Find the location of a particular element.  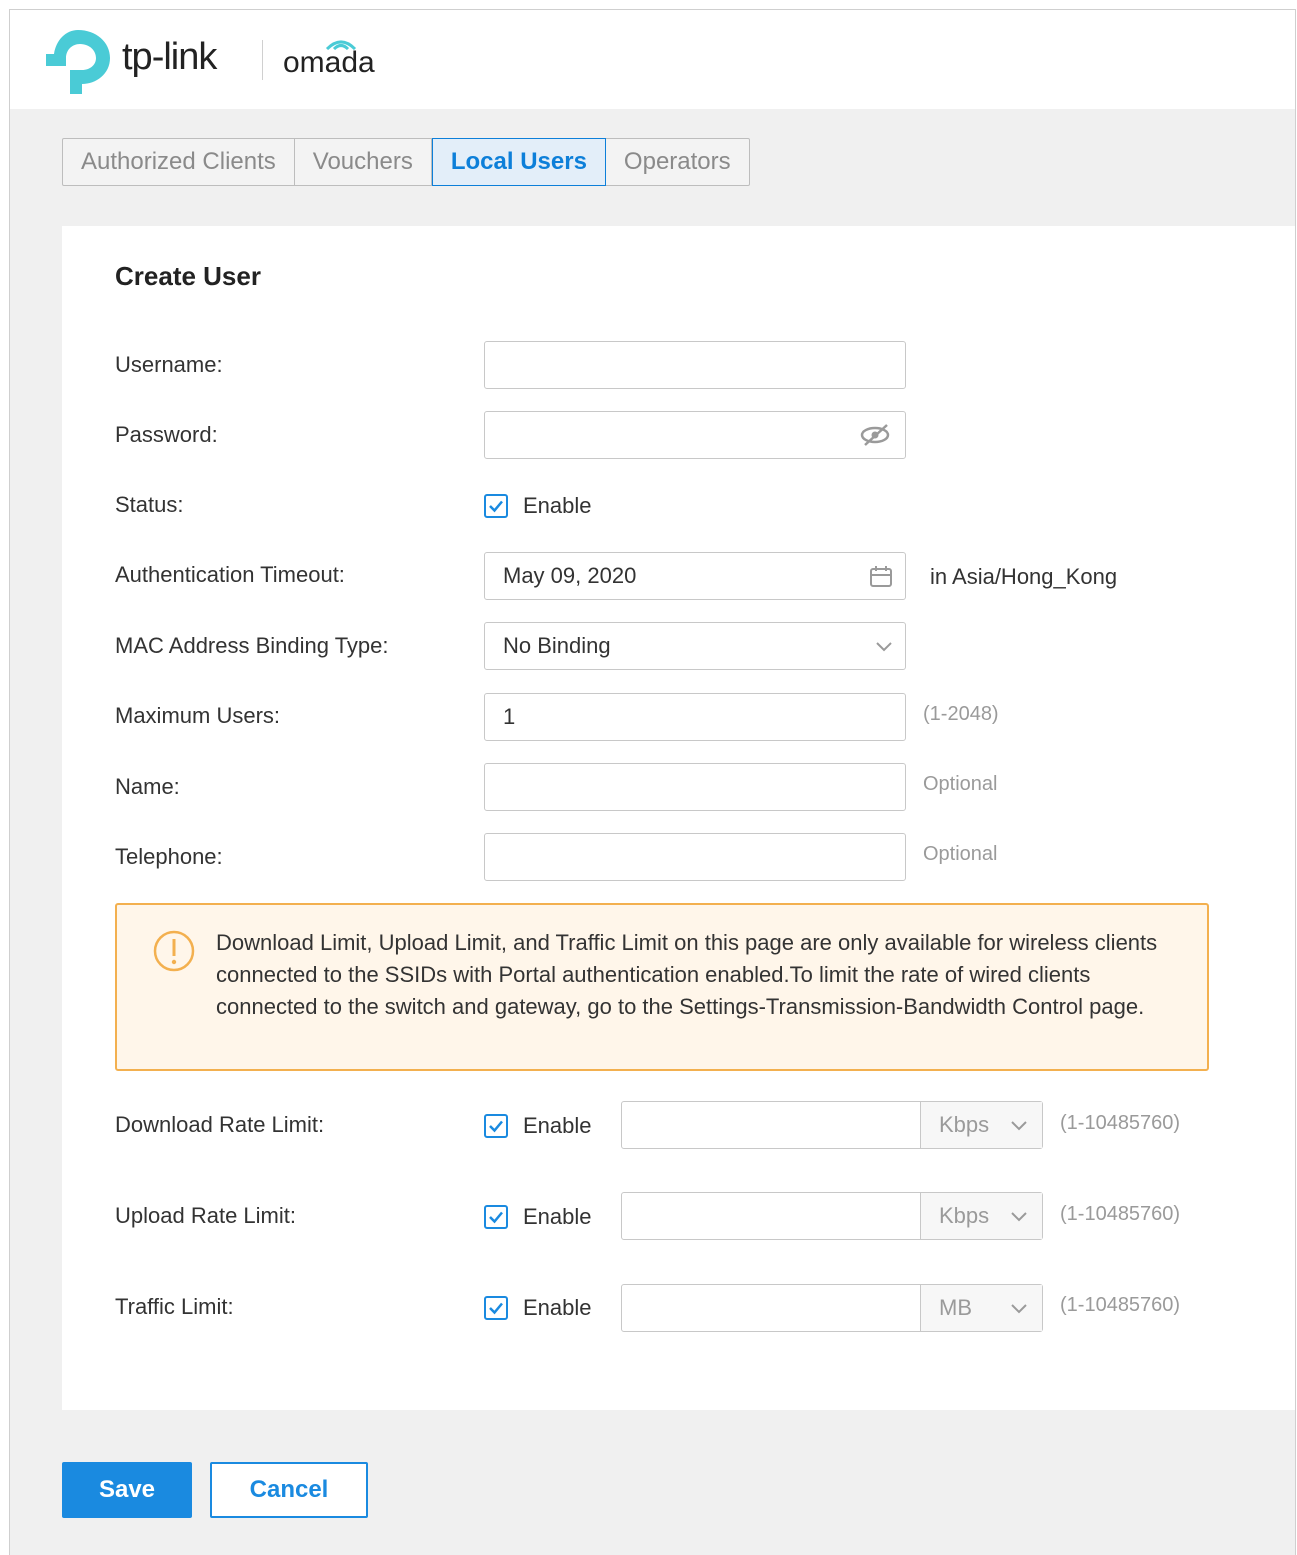

download-limit-checkbox is located at coordinates (496, 1126).